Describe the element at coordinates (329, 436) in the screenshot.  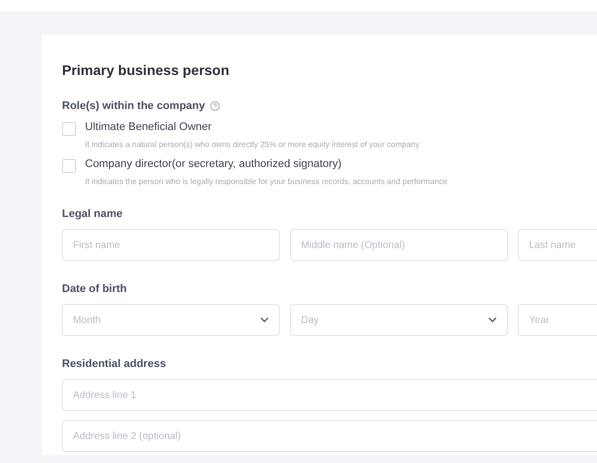
I see `input-field: Address line 2 (optional)` at that location.